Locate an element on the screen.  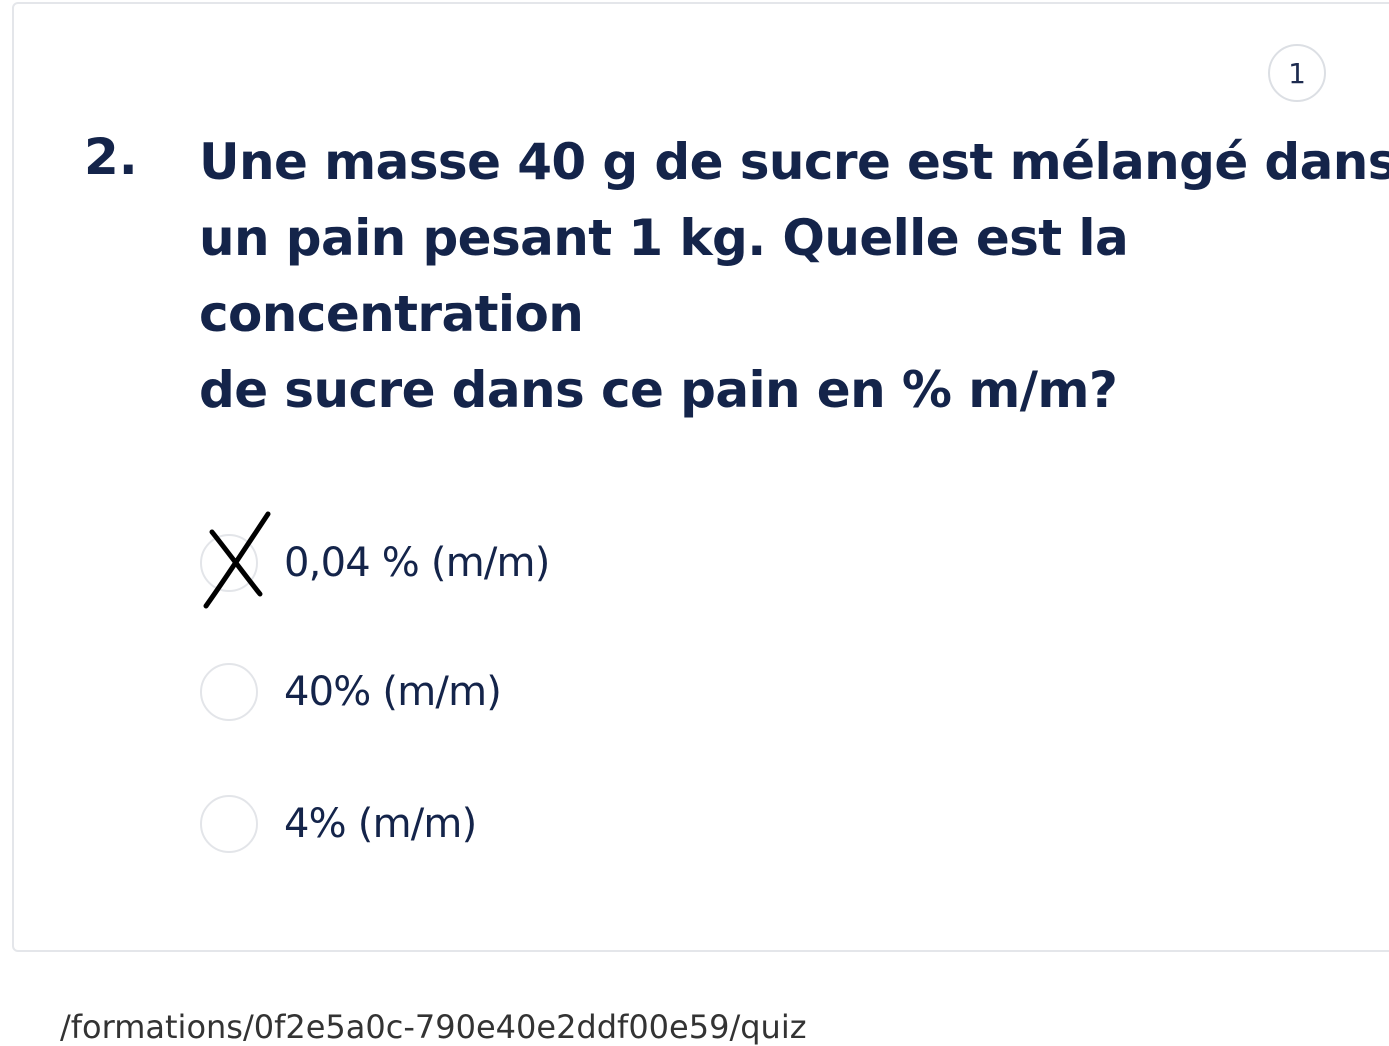
answer-option-1: 0,04 % (m/m) is located at coordinates (375, 563).